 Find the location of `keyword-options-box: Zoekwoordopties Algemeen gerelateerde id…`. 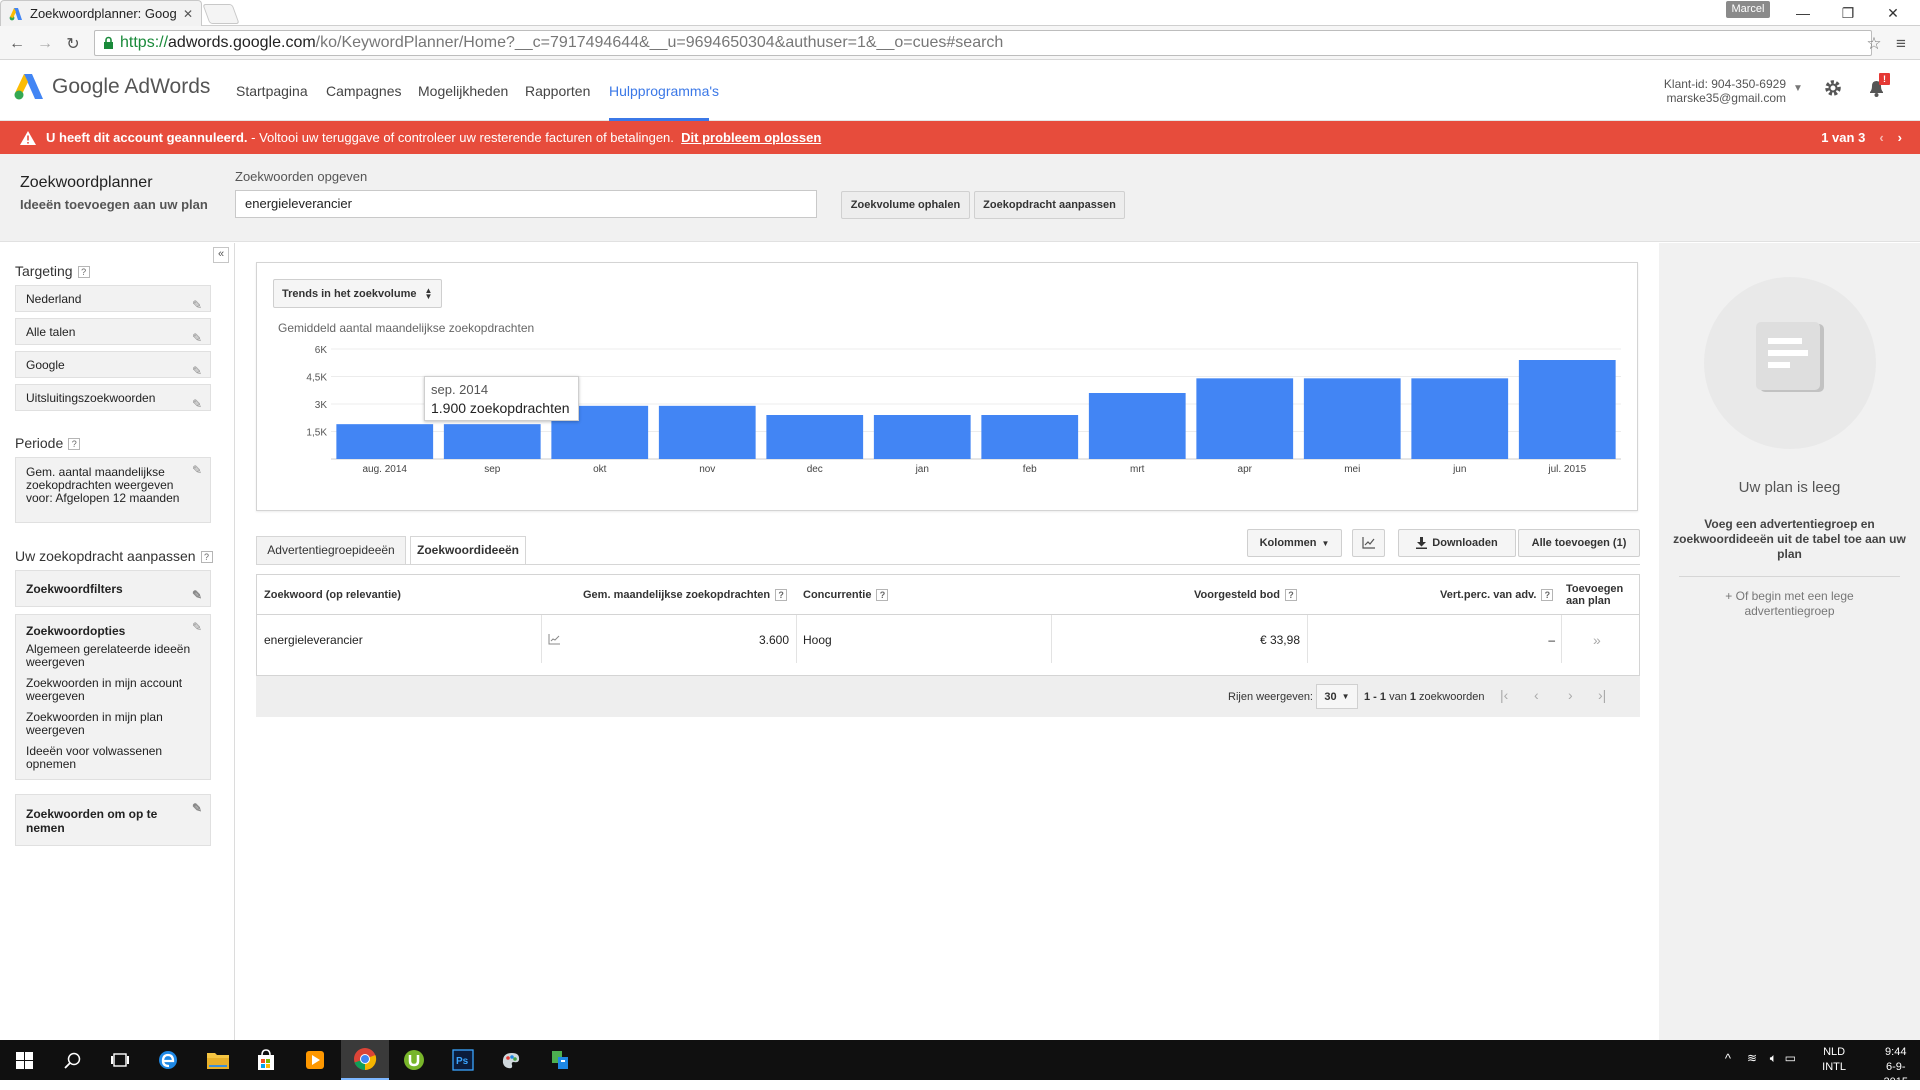

keyword-options-box: Zoekwoordopties Algemeen gerelateerde id… is located at coordinates (113, 697).